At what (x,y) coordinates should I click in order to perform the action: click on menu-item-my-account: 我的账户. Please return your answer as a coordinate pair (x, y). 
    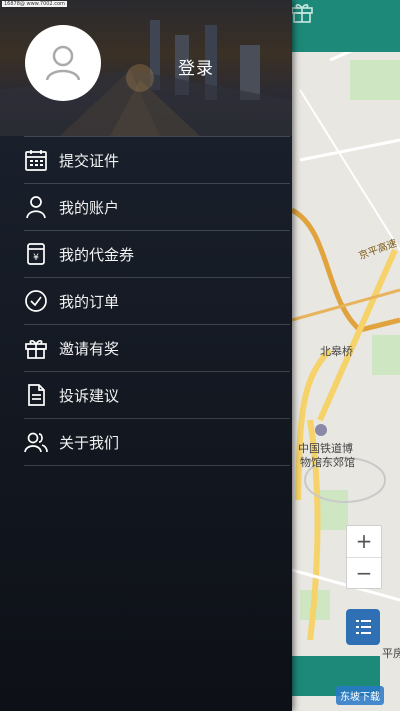
    Looking at the image, I should click on (157, 206).